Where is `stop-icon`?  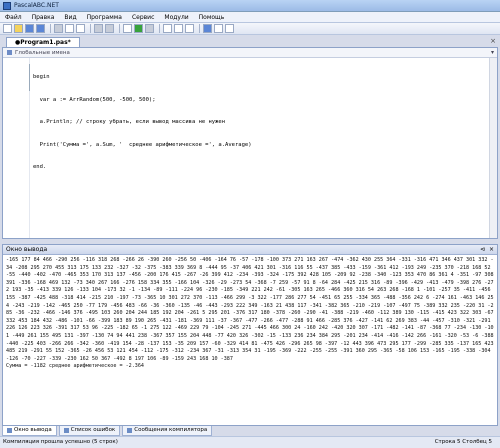
stop-icon is located at coordinates (149, 28).